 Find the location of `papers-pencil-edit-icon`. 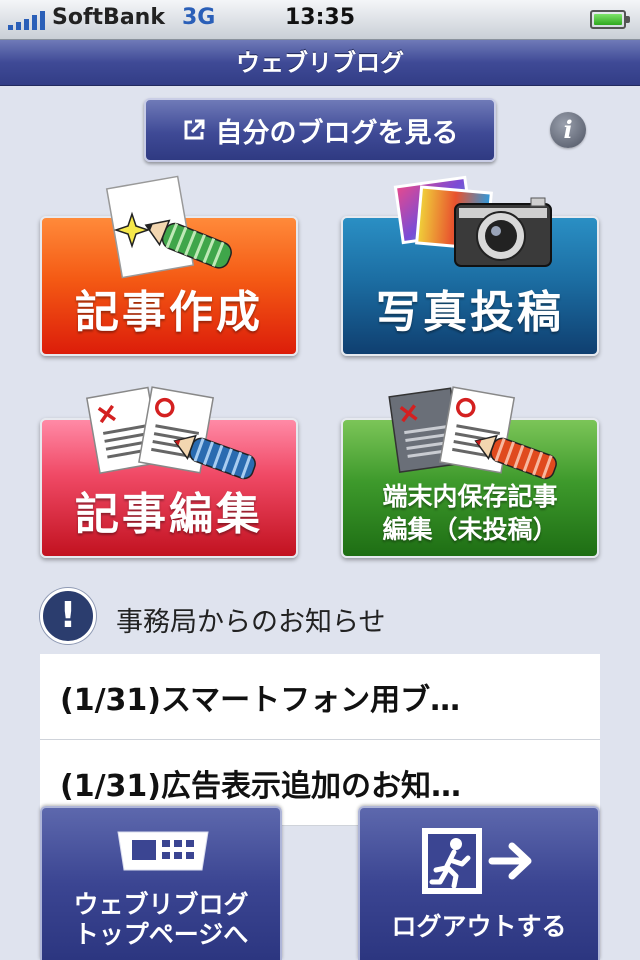

papers-pencil-edit-icon is located at coordinates (171, 433).